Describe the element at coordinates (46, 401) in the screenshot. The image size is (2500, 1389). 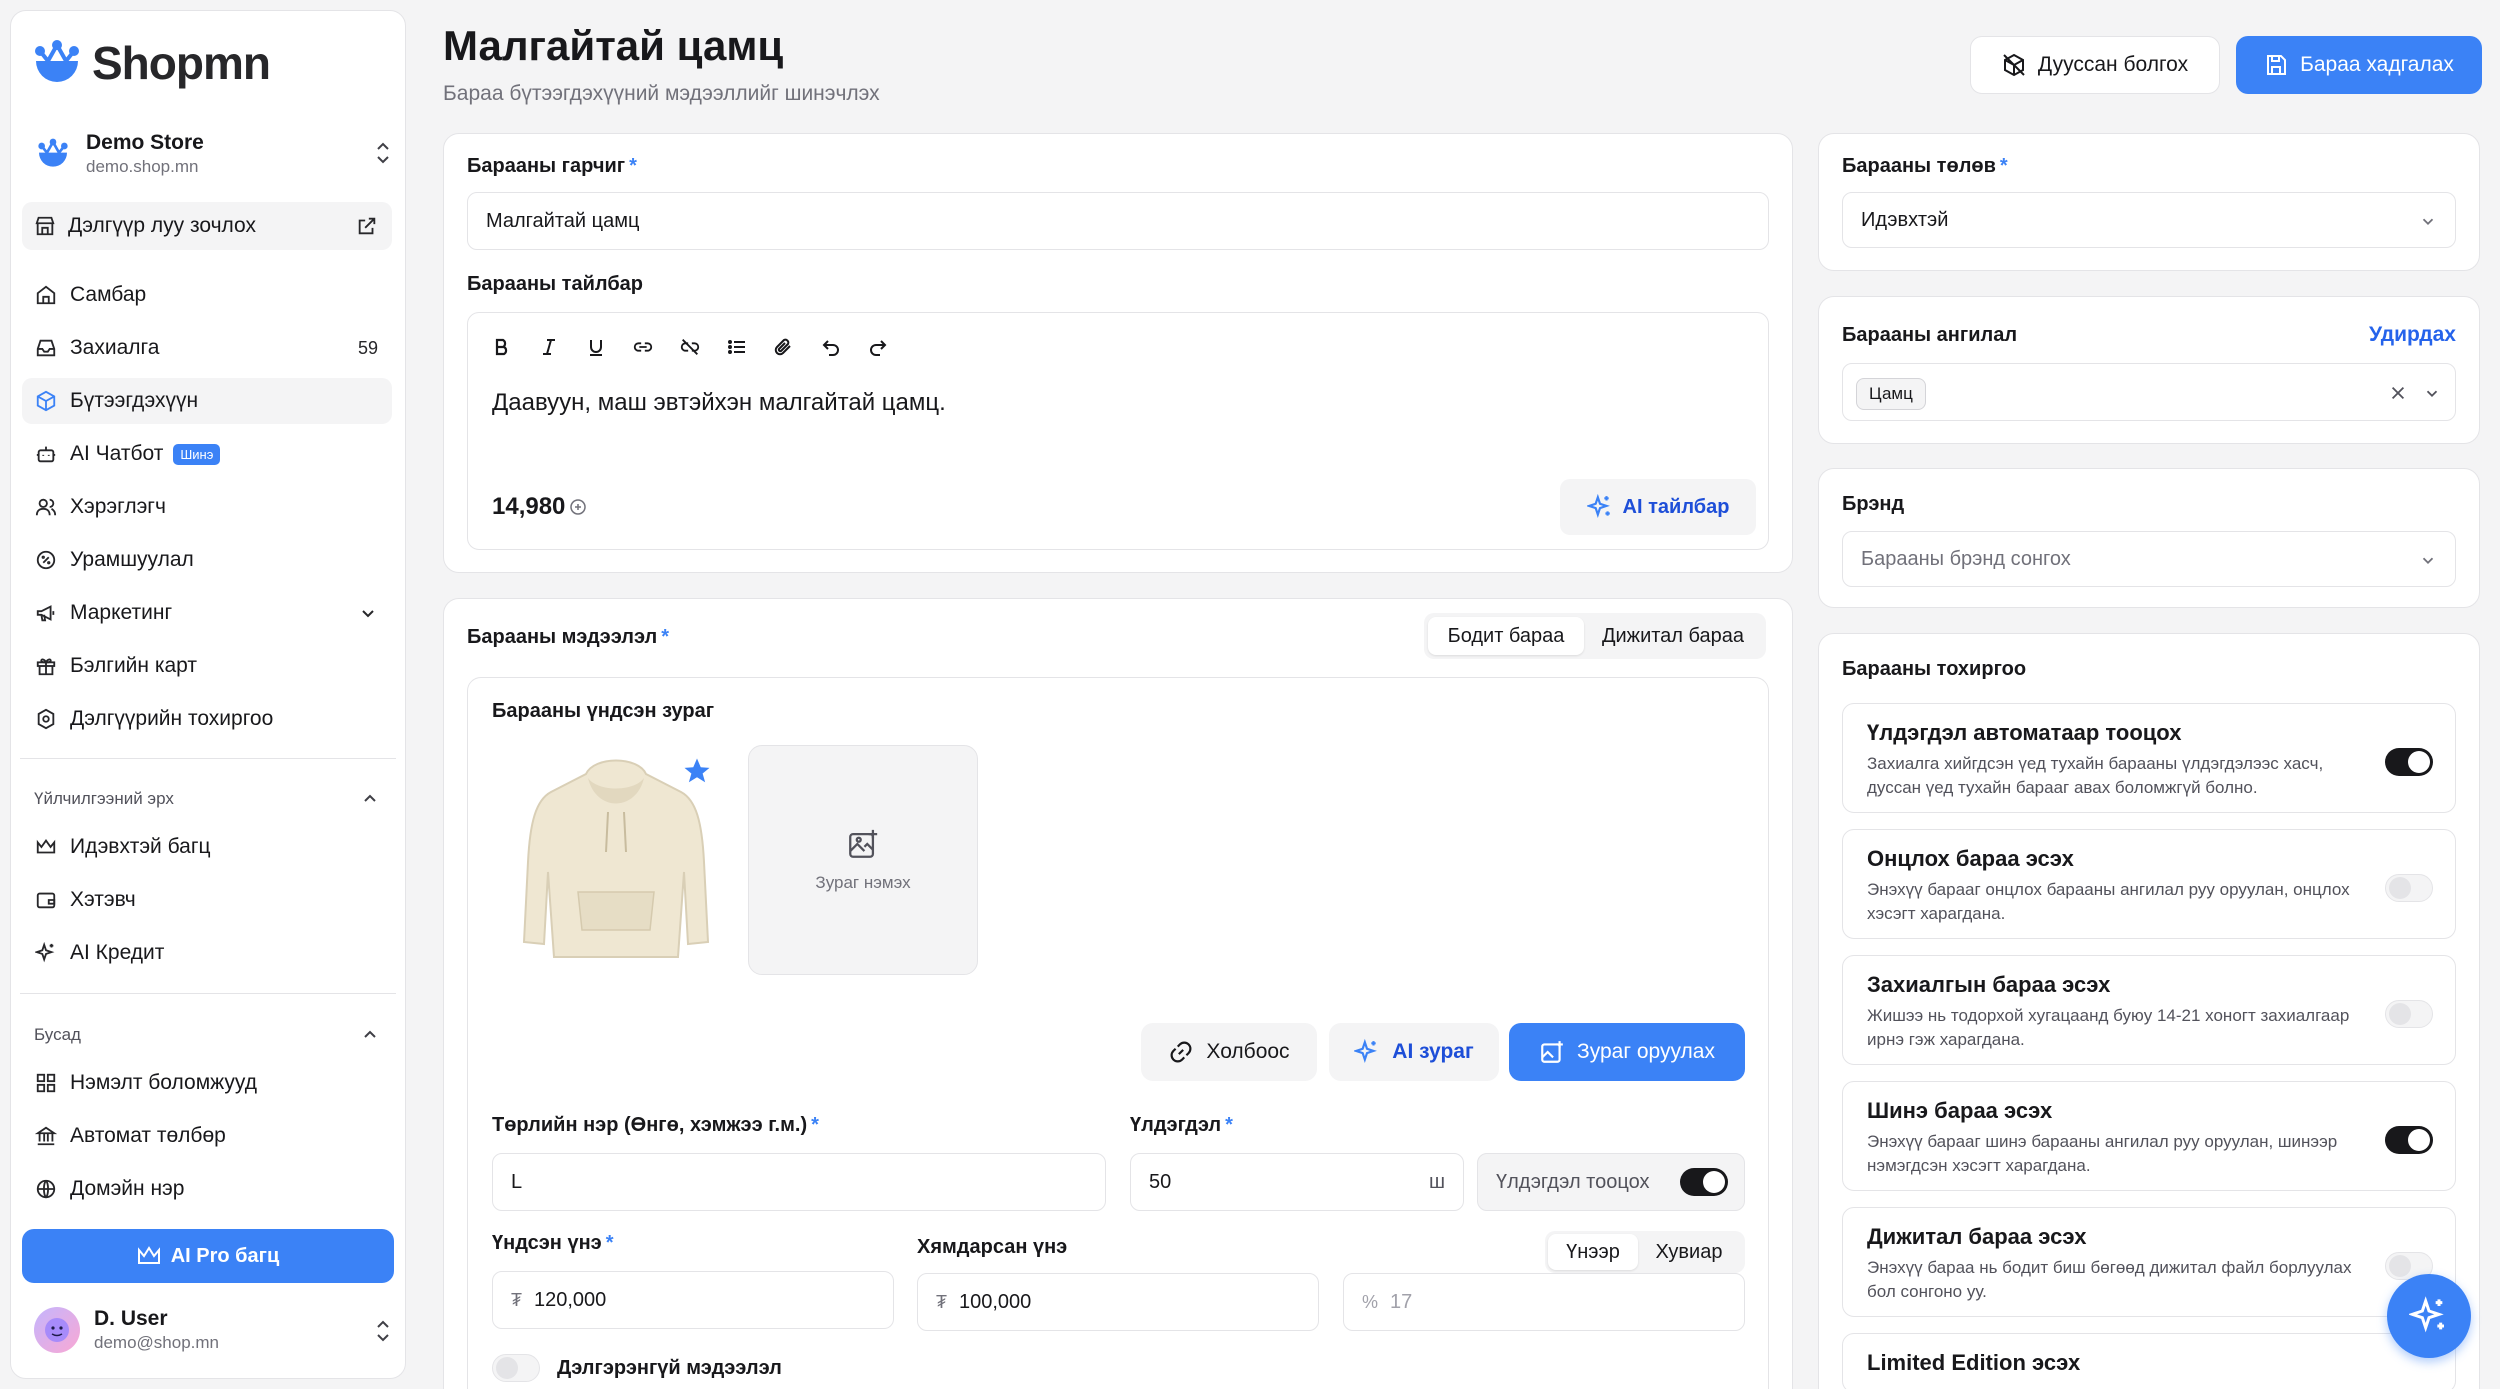
I see `box-icon` at that location.